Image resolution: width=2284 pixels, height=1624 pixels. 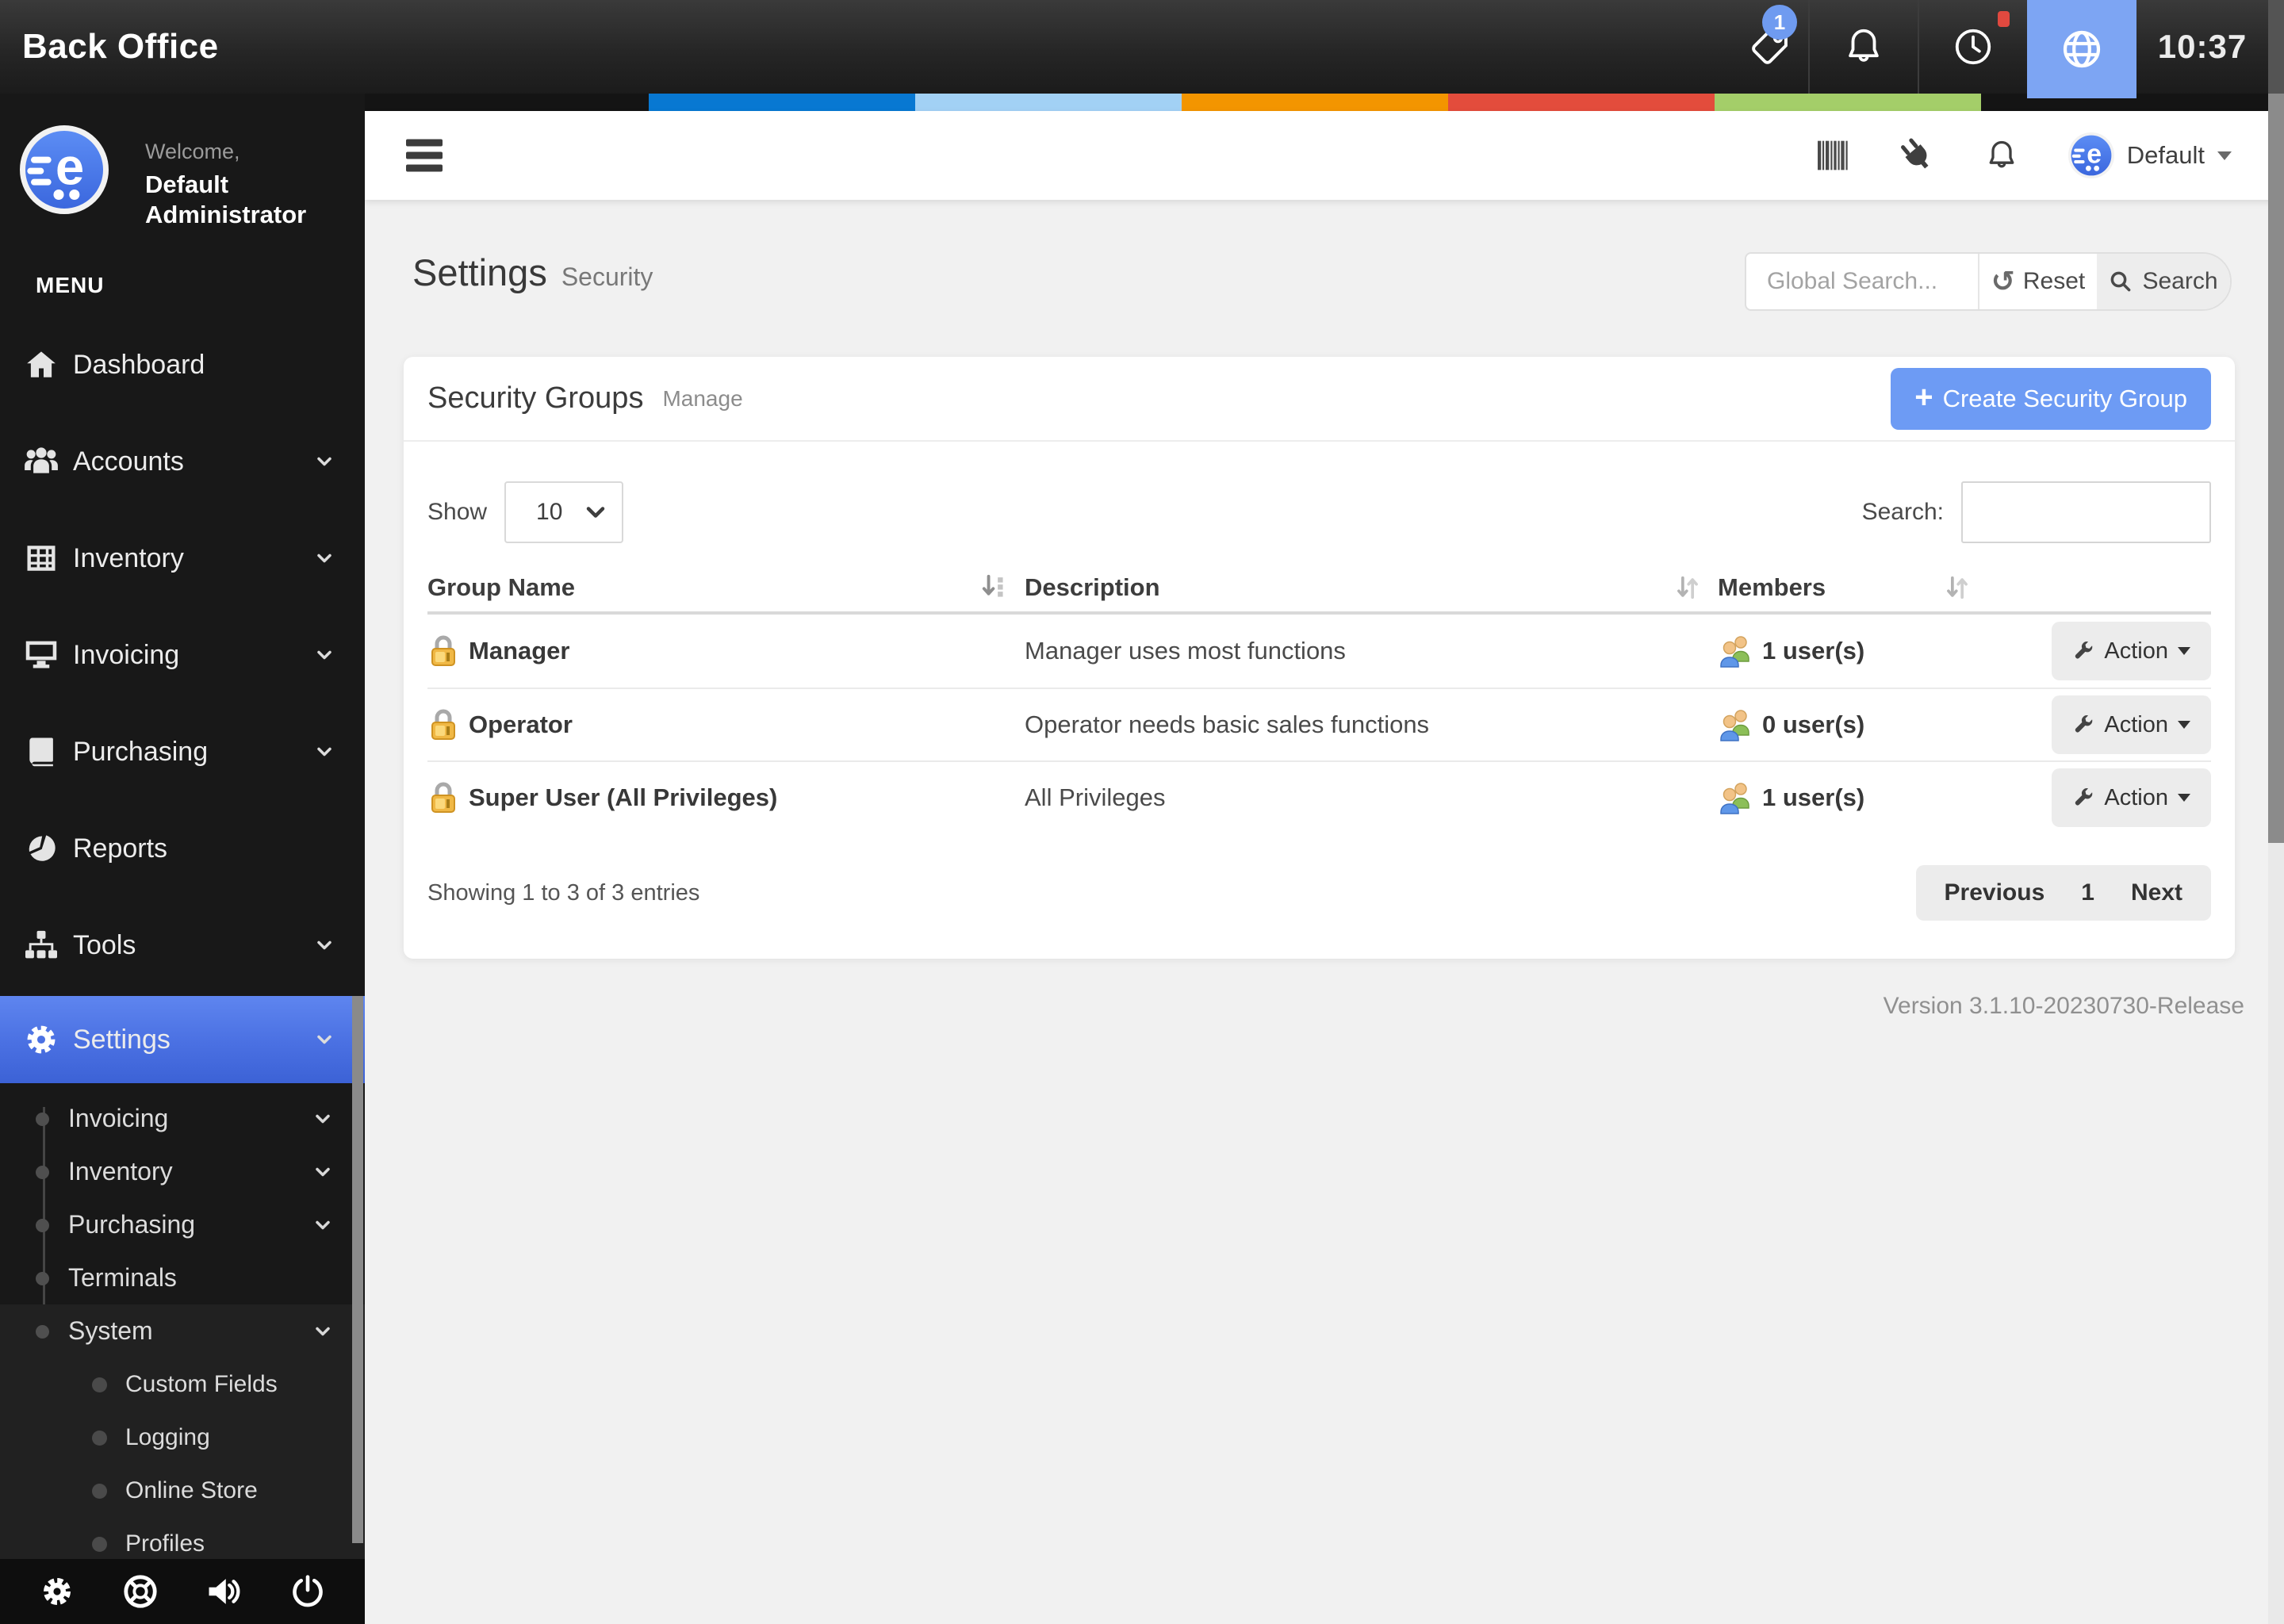 I want to click on plug-icon, so click(x=1917, y=155).